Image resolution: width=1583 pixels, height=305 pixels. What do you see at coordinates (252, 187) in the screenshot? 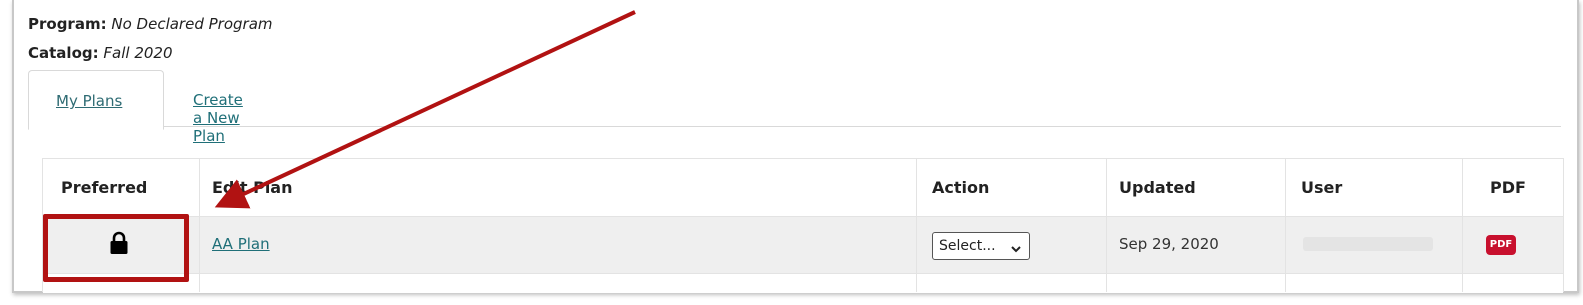
I see `header-edit-plan: Edit Plan` at bounding box center [252, 187].